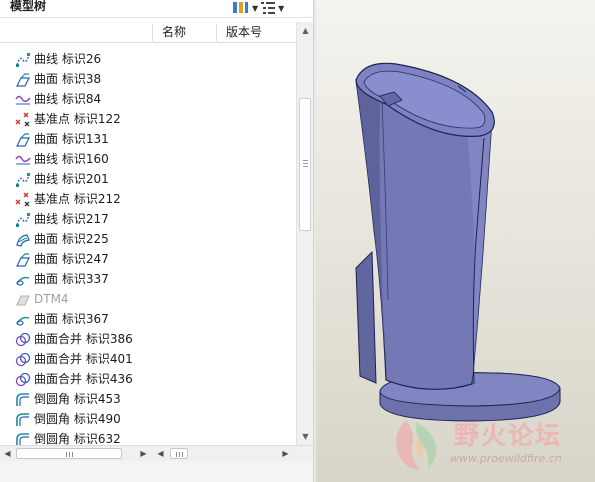 The width and height of the screenshot is (595, 482). I want to click on model-back-support, so click(366, 317).